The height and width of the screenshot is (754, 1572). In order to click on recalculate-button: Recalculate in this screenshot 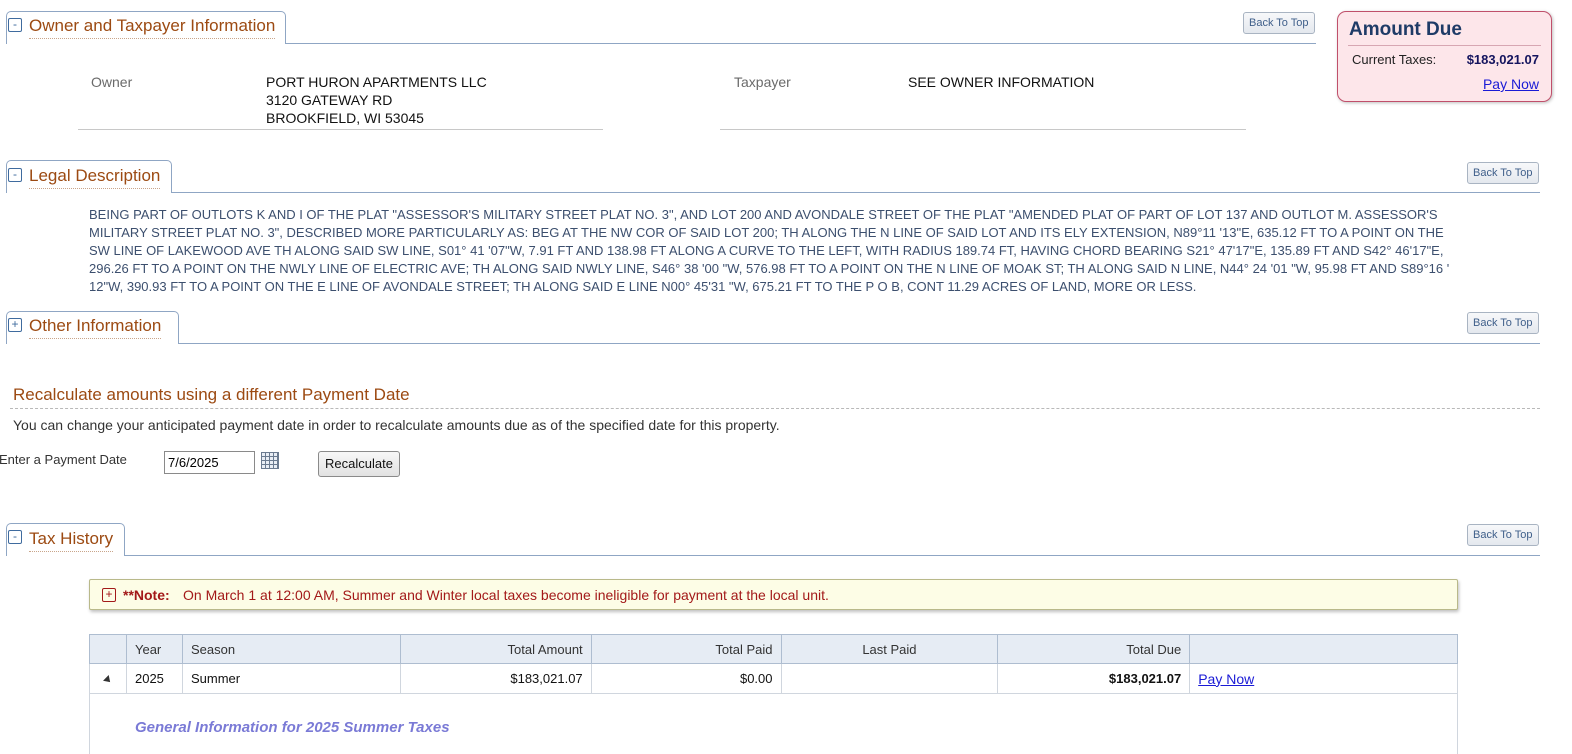, I will do `click(359, 464)`.